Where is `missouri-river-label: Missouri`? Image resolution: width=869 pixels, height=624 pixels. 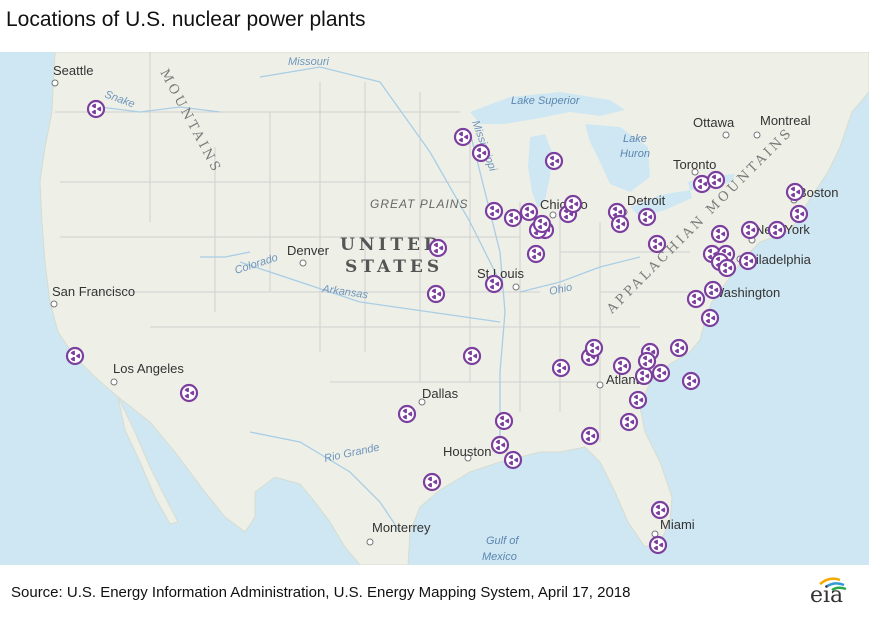 missouri-river-label: Missouri is located at coordinates (309, 62).